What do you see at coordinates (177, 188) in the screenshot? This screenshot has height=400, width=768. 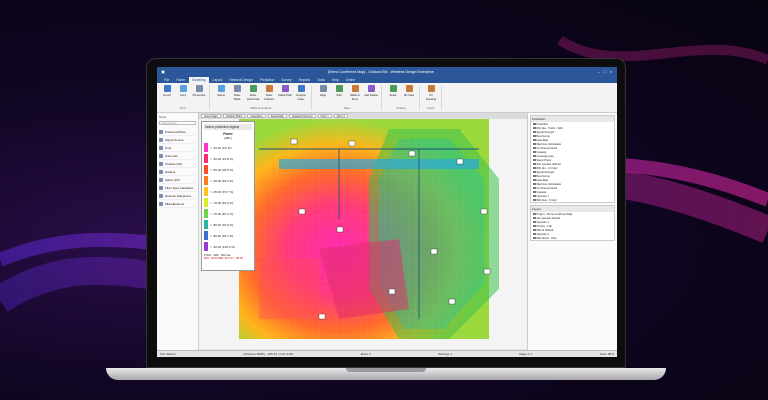 I see `tool-item: Fiber Spec Hardware` at bounding box center [177, 188].